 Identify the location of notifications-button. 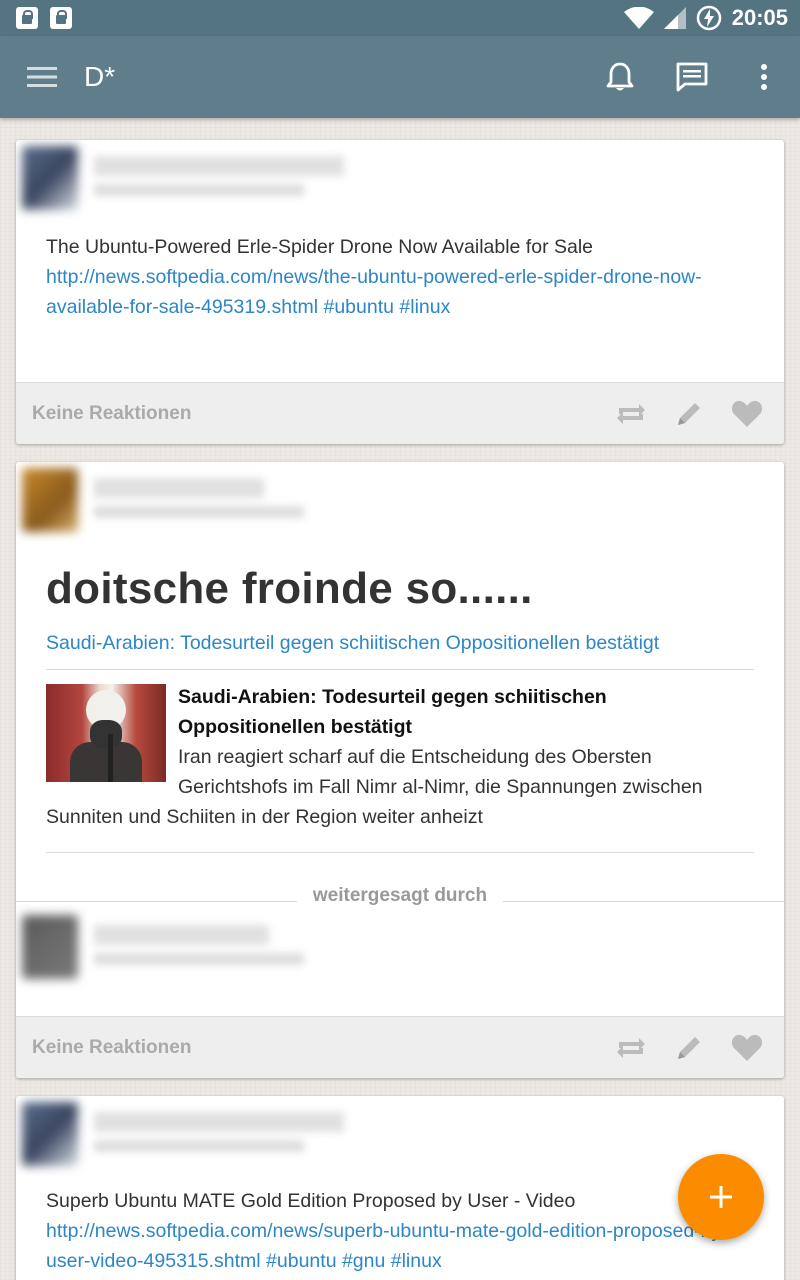
(620, 77).